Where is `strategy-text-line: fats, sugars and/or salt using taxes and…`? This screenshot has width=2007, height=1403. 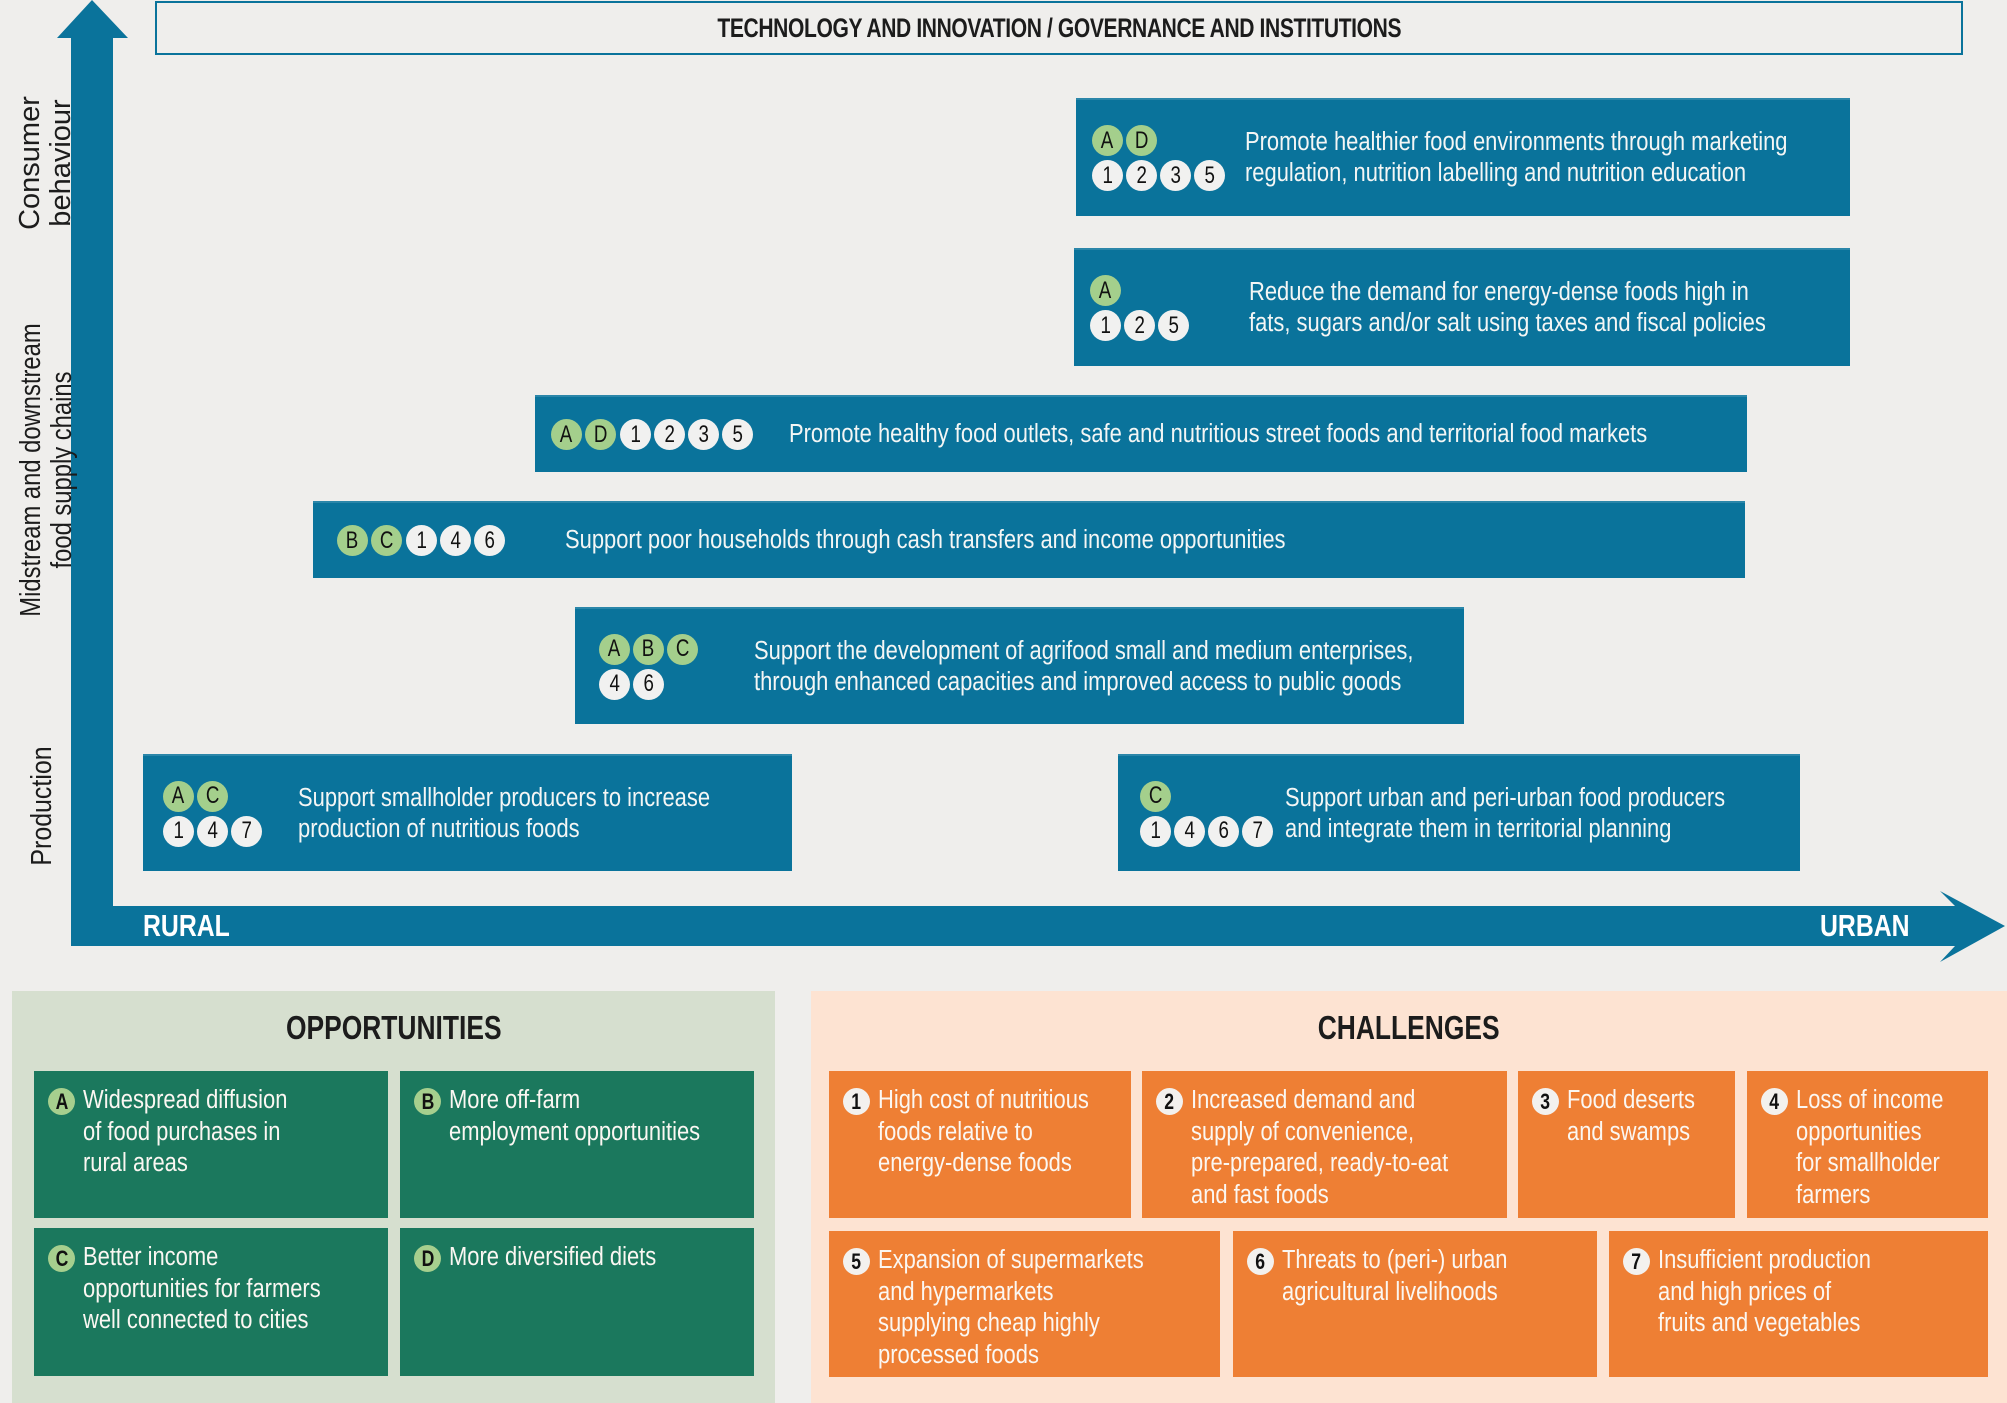
strategy-text-line: fats, sugars and/or salt using taxes and… is located at coordinates (1507, 323).